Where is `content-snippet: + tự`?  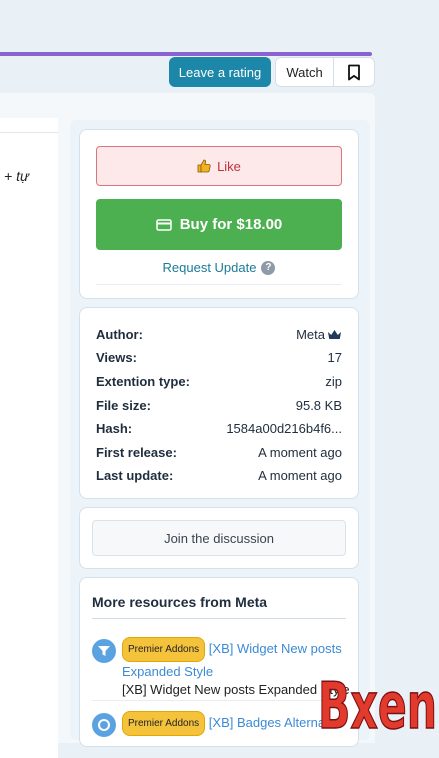 content-snippet: + tự is located at coordinates (16, 176).